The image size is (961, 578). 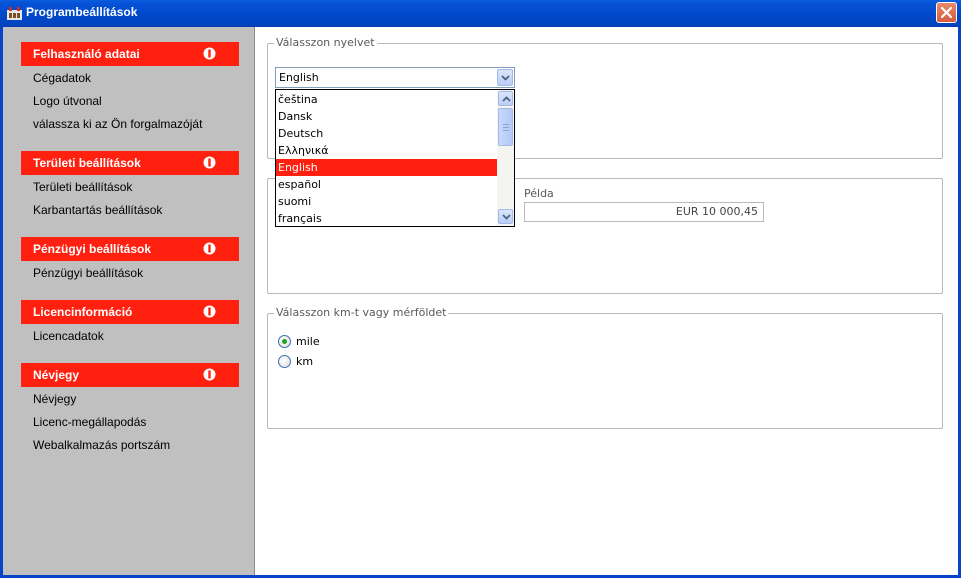 I want to click on title-bar: Programbeállítások, so click(x=480, y=13).